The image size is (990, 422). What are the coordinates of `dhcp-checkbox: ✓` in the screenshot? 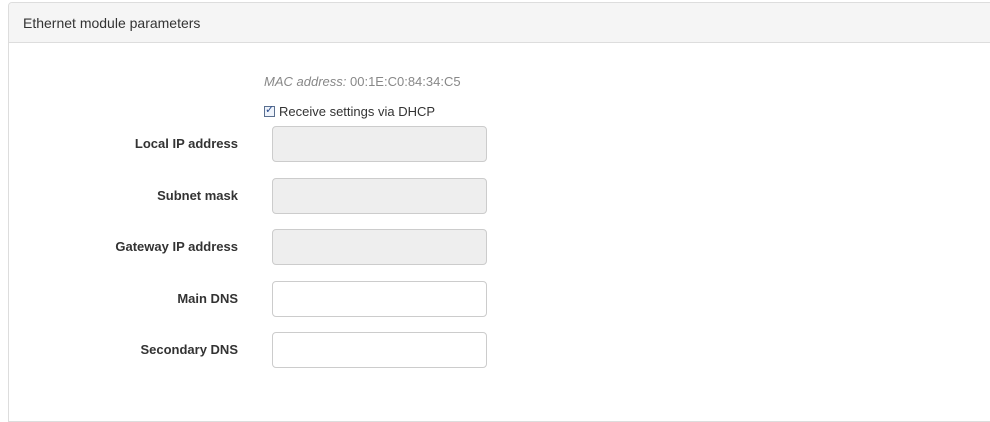 It's located at (269, 110).